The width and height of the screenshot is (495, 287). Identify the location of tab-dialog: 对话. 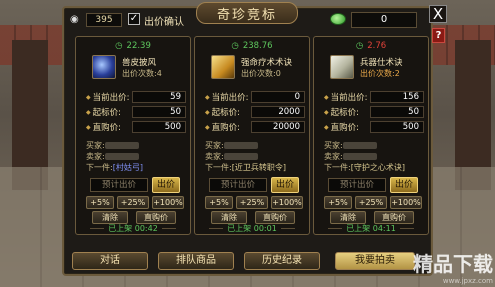
(110, 261).